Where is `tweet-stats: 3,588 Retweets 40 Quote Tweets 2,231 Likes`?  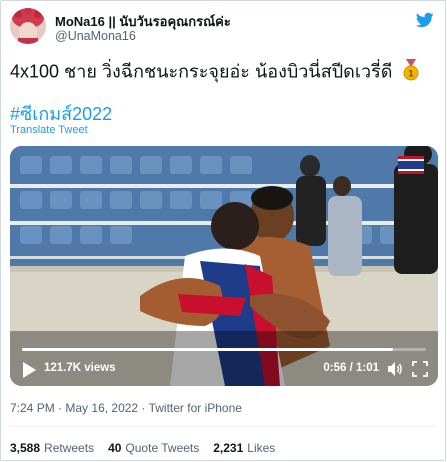
tweet-stats: 3,588 Retweets 40 Quote Tweets 2,231 Likes is located at coordinates (142, 448).